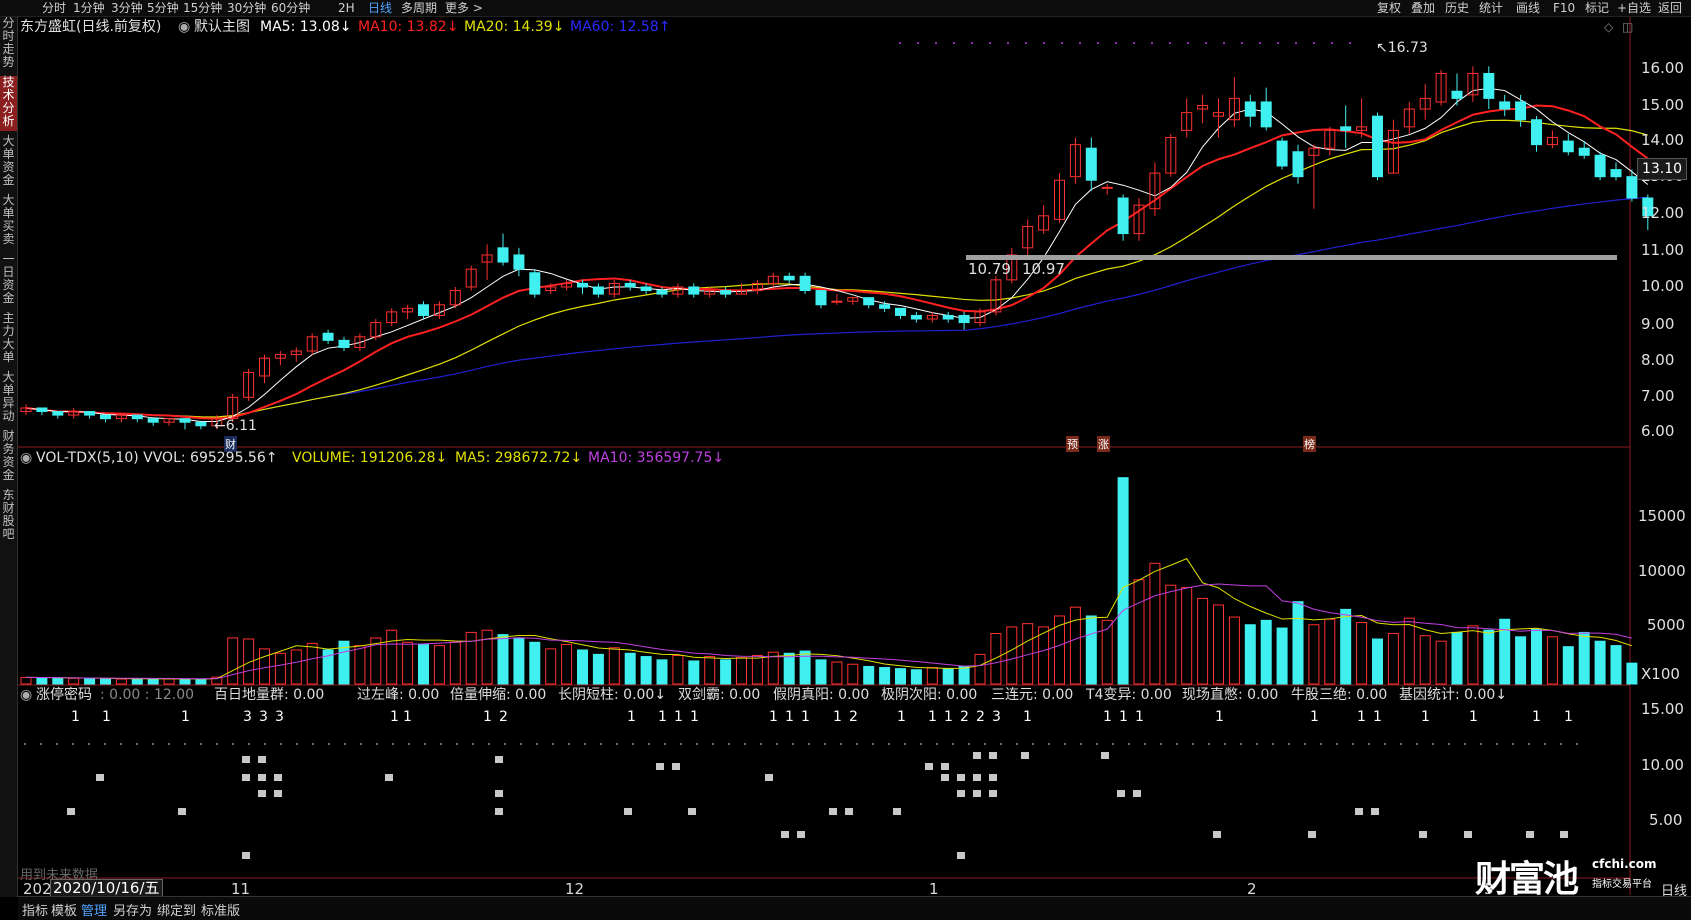  I want to click on tab-manage: 管理, so click(94, 909).